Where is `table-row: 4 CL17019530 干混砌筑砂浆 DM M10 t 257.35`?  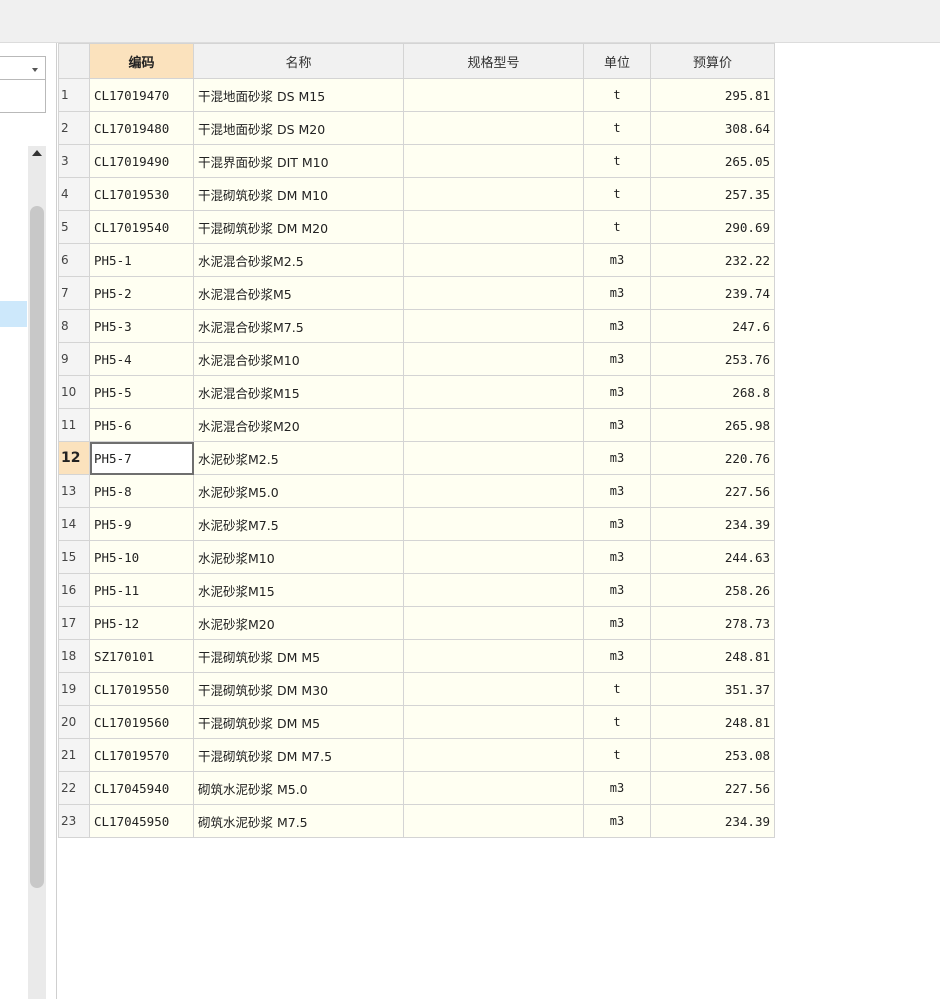
table-row: 4 CL17019530 干混砌筑砂浆 DM M10 t 257.35 is located at coordinates (416, 194).